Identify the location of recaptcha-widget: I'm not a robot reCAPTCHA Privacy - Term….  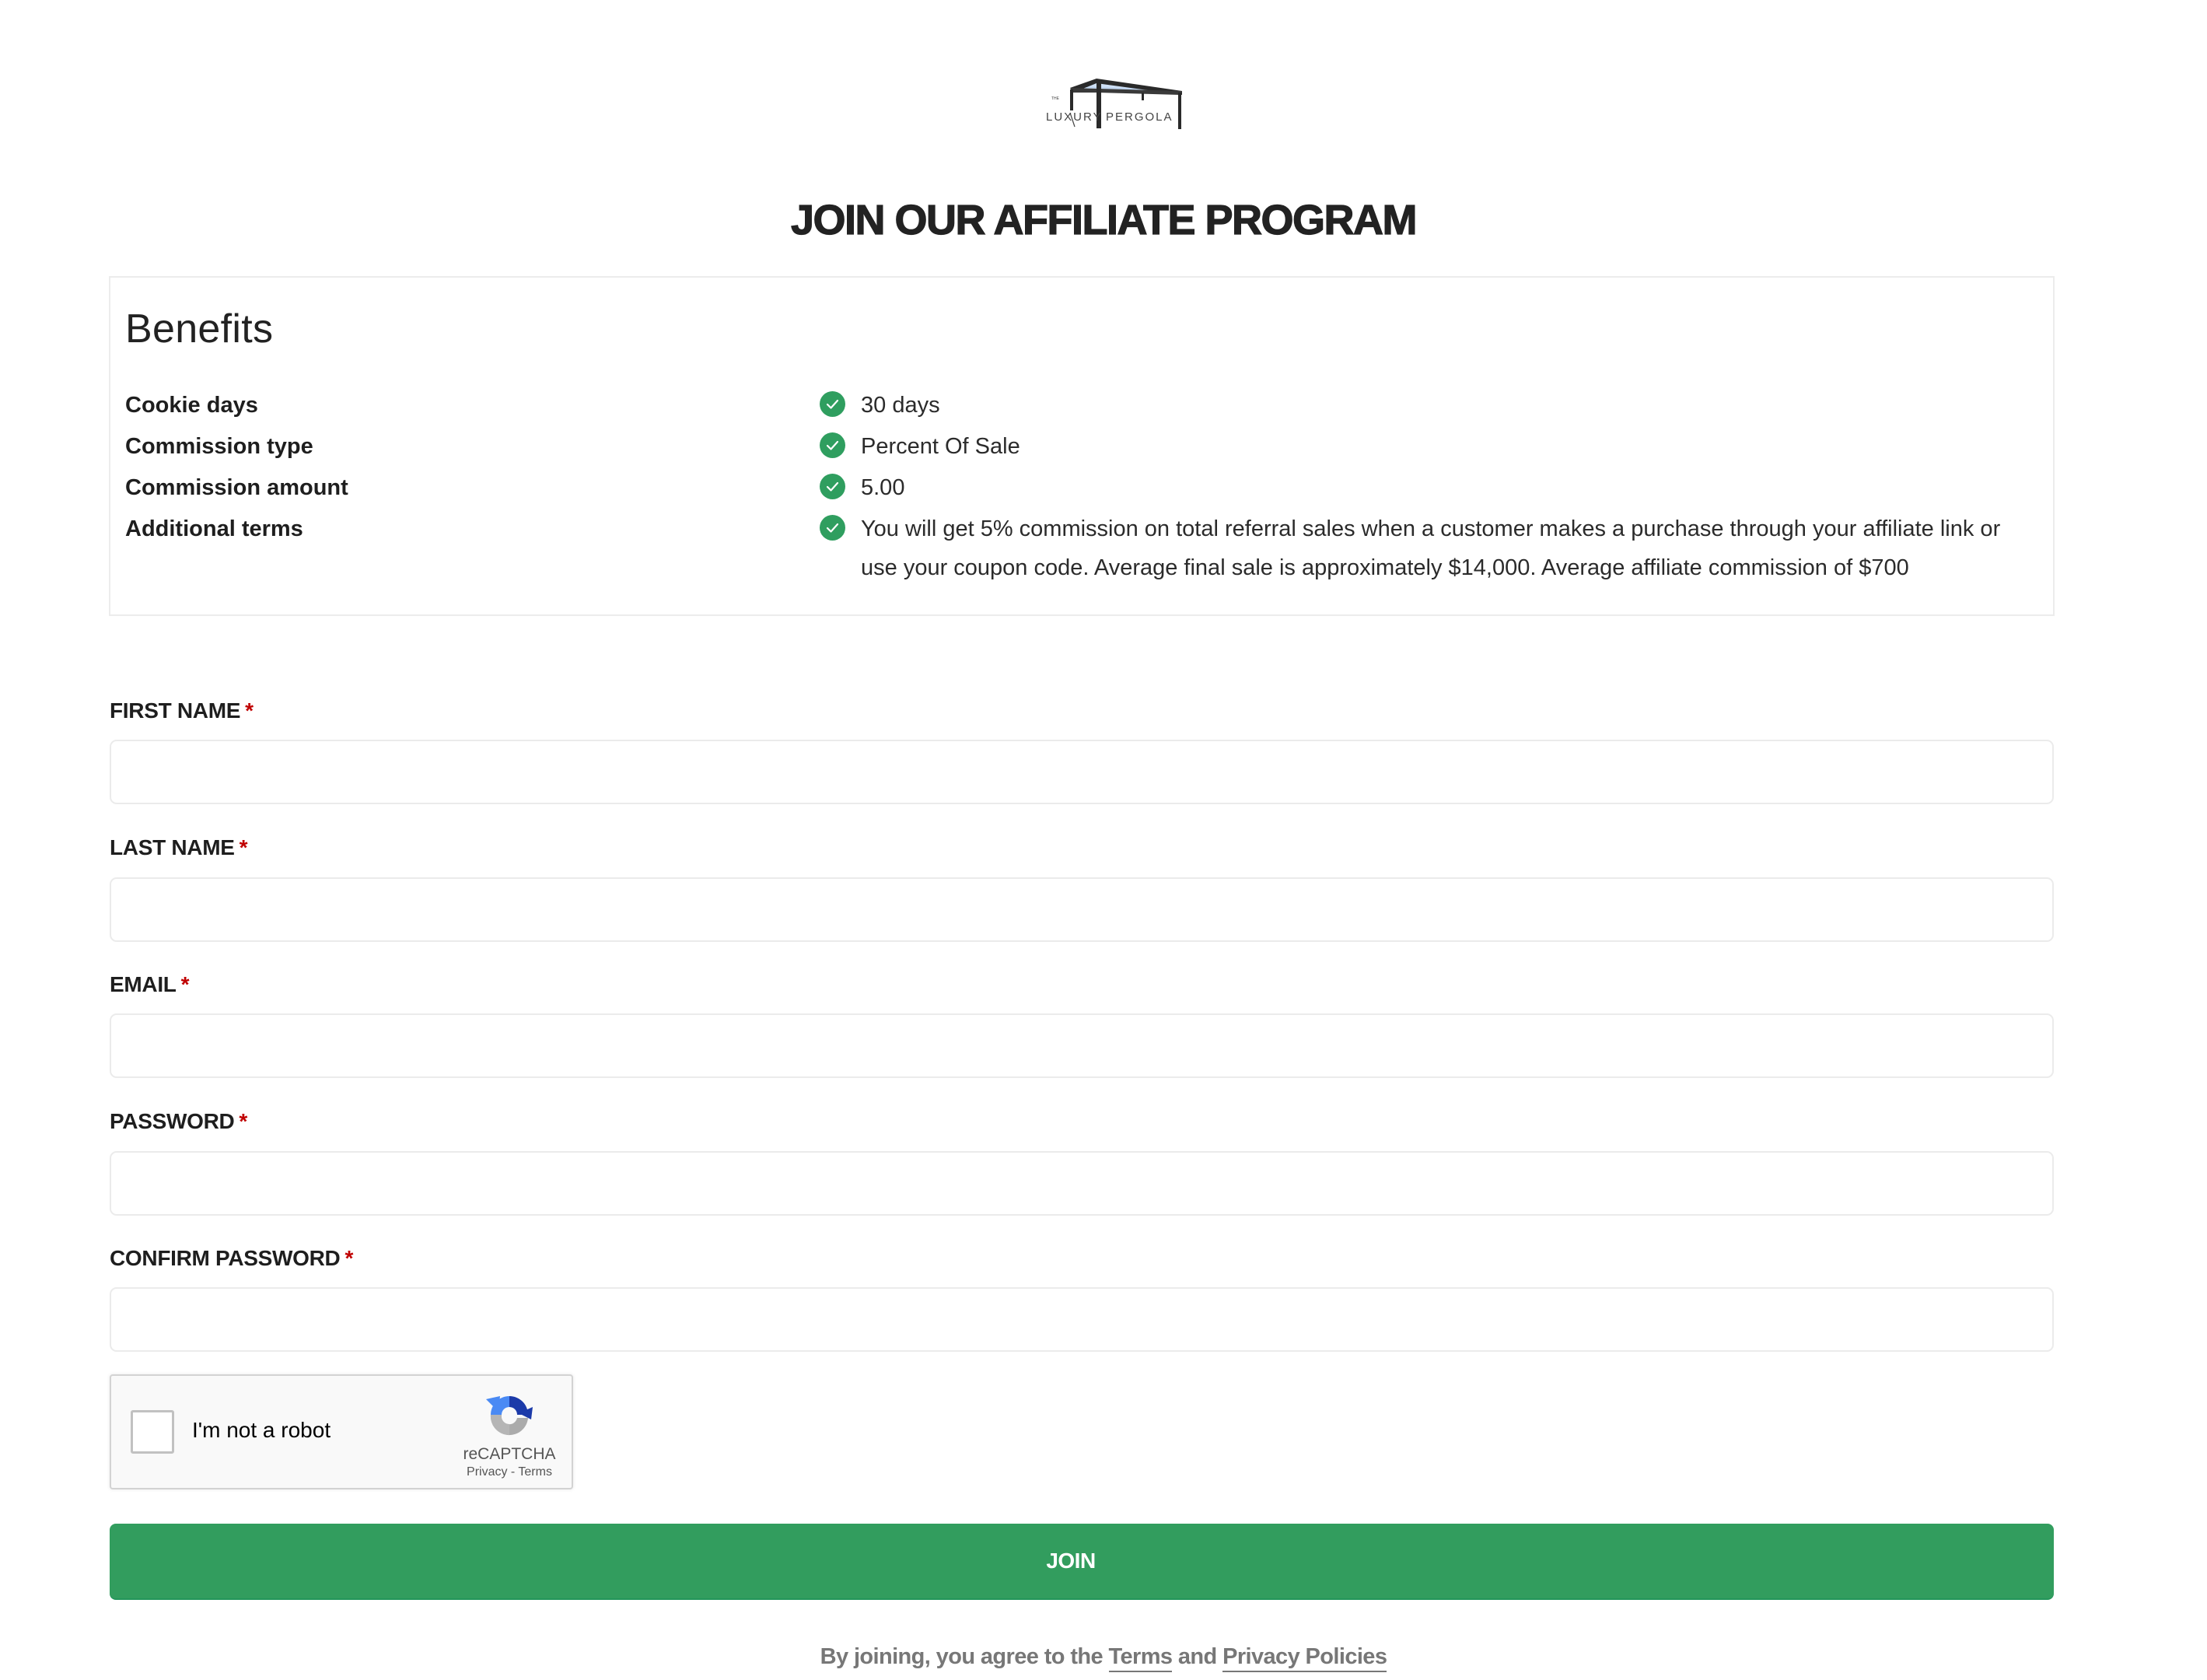
(341, 1432).